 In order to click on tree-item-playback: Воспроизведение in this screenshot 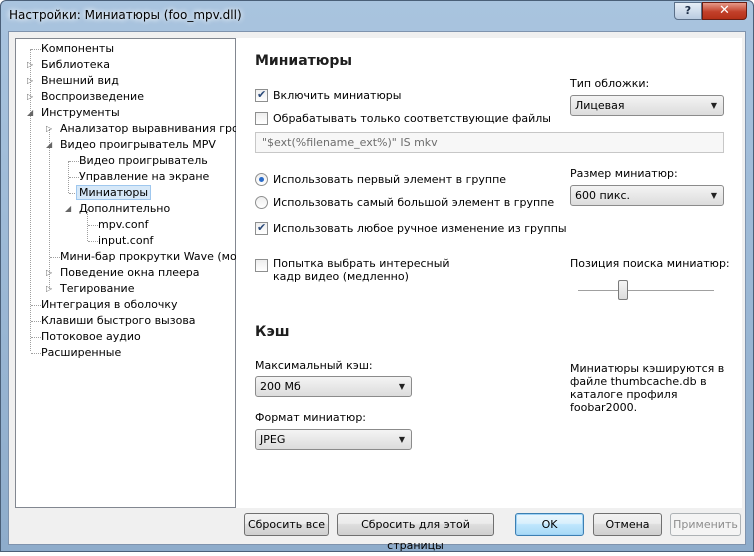, I will do `click(92, 97)`.